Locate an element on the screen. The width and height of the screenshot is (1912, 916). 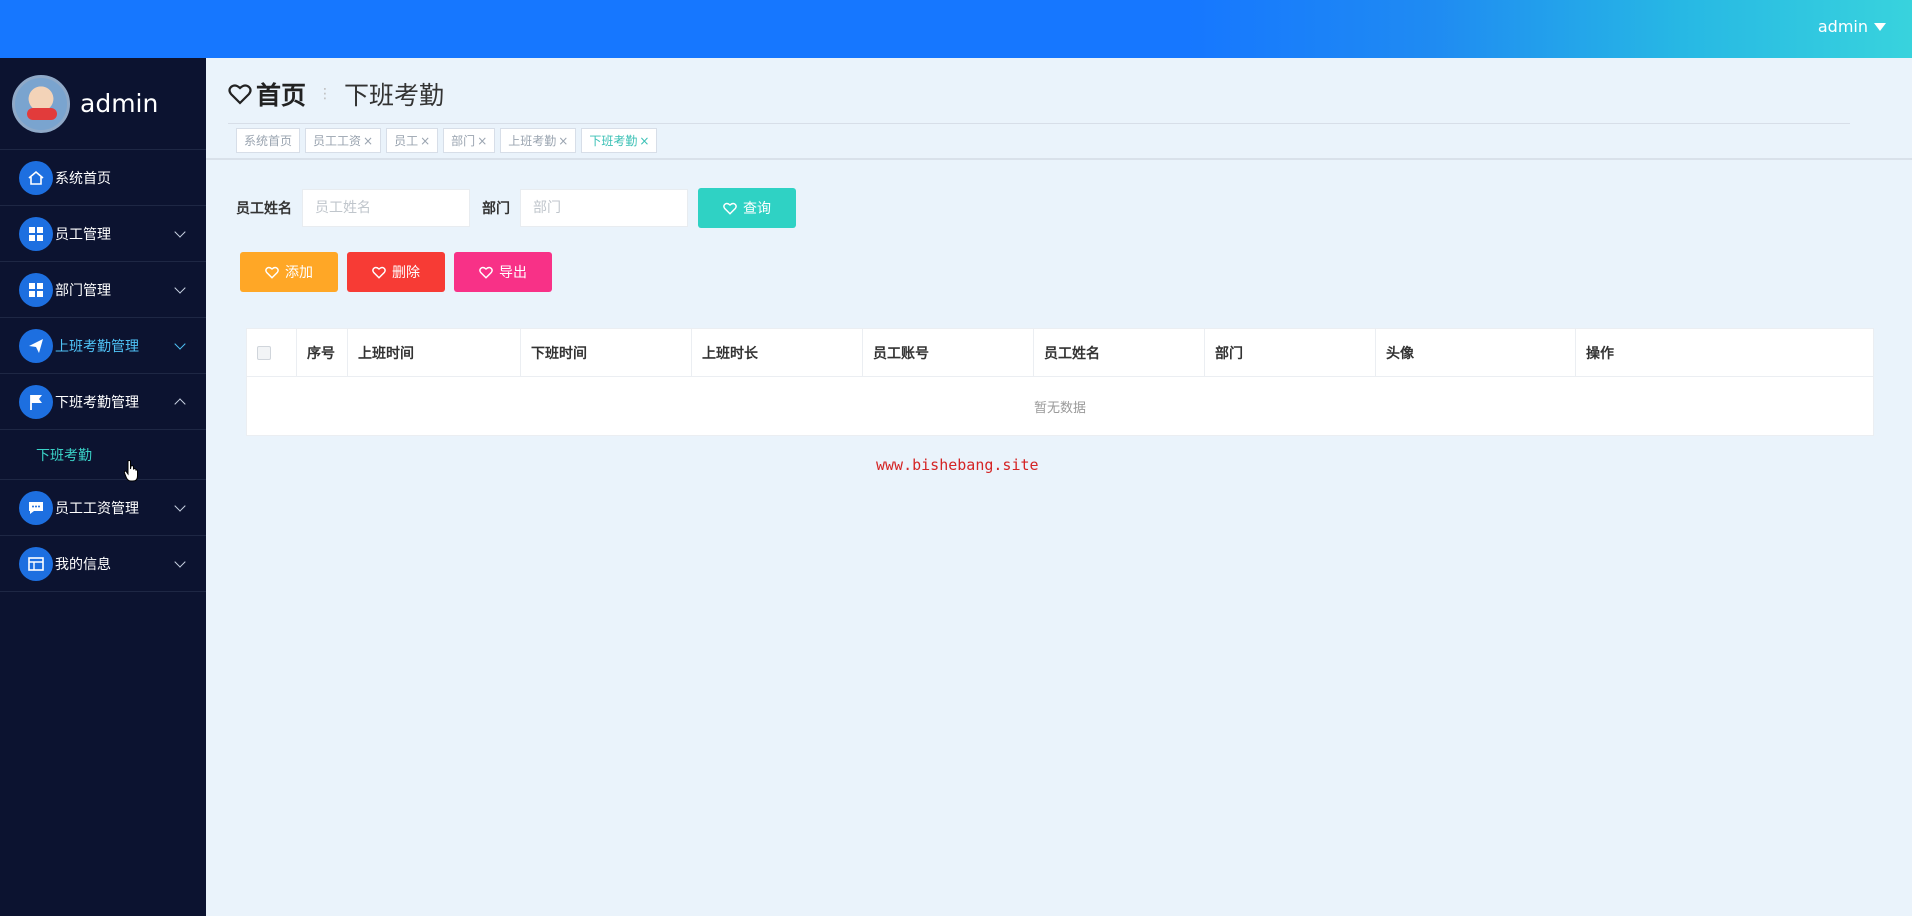
column-header: 操作 is located at coordinates (1600, 354).